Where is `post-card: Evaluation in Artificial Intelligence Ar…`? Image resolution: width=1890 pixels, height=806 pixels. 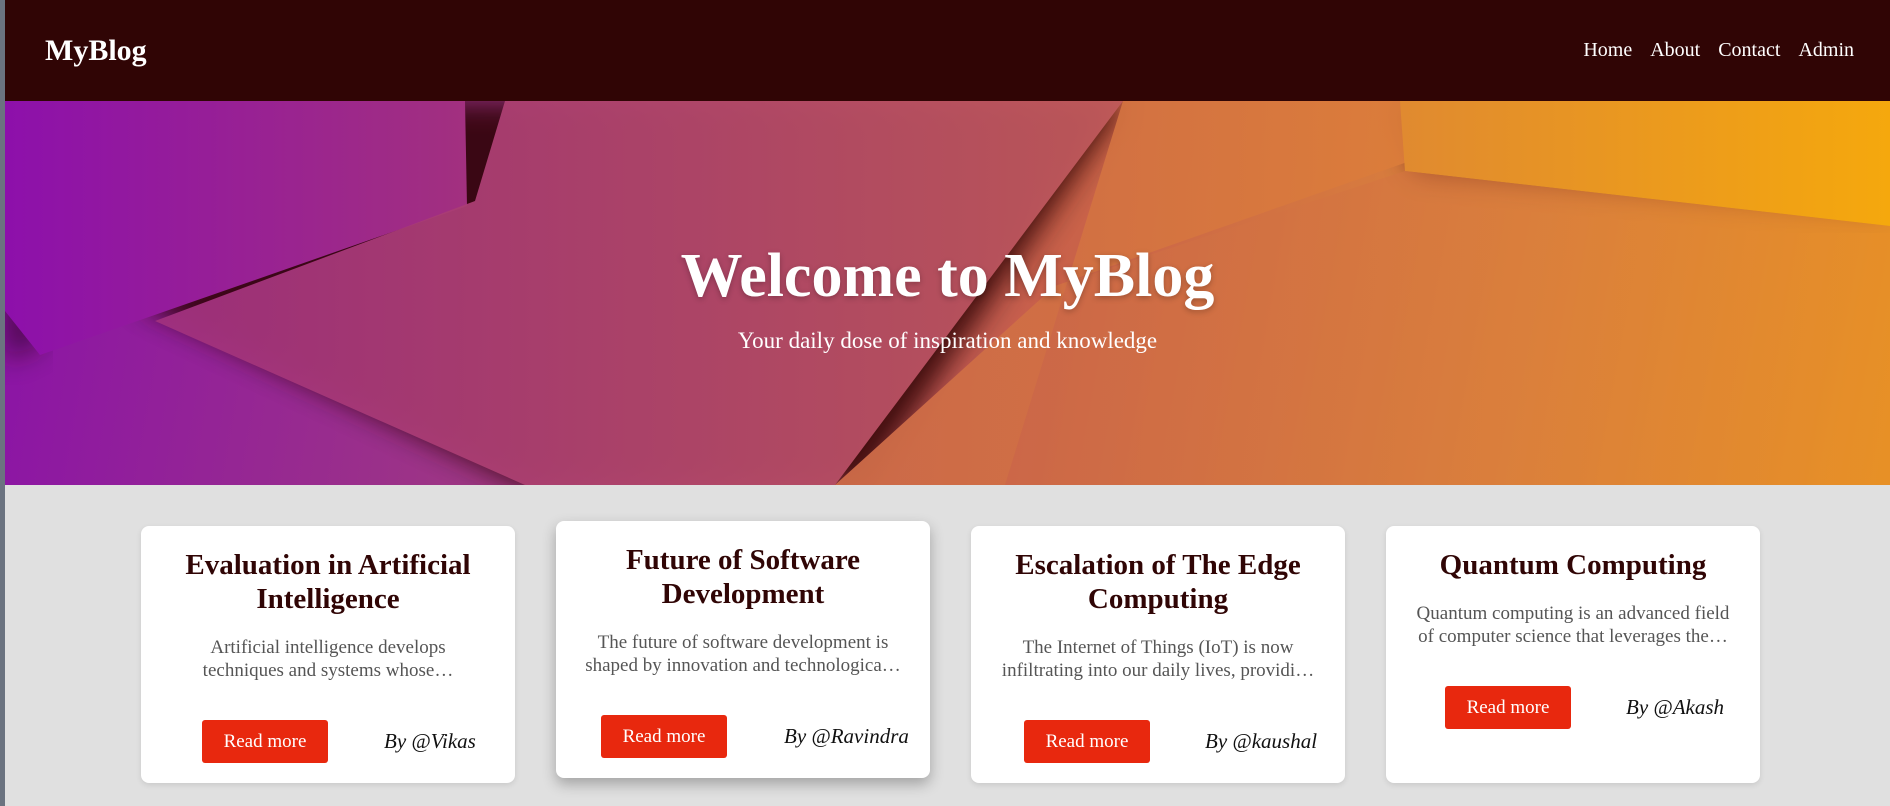
post-card: Evaluation in Artificial Intelligence Ar… is located at coordinates (328, 654).